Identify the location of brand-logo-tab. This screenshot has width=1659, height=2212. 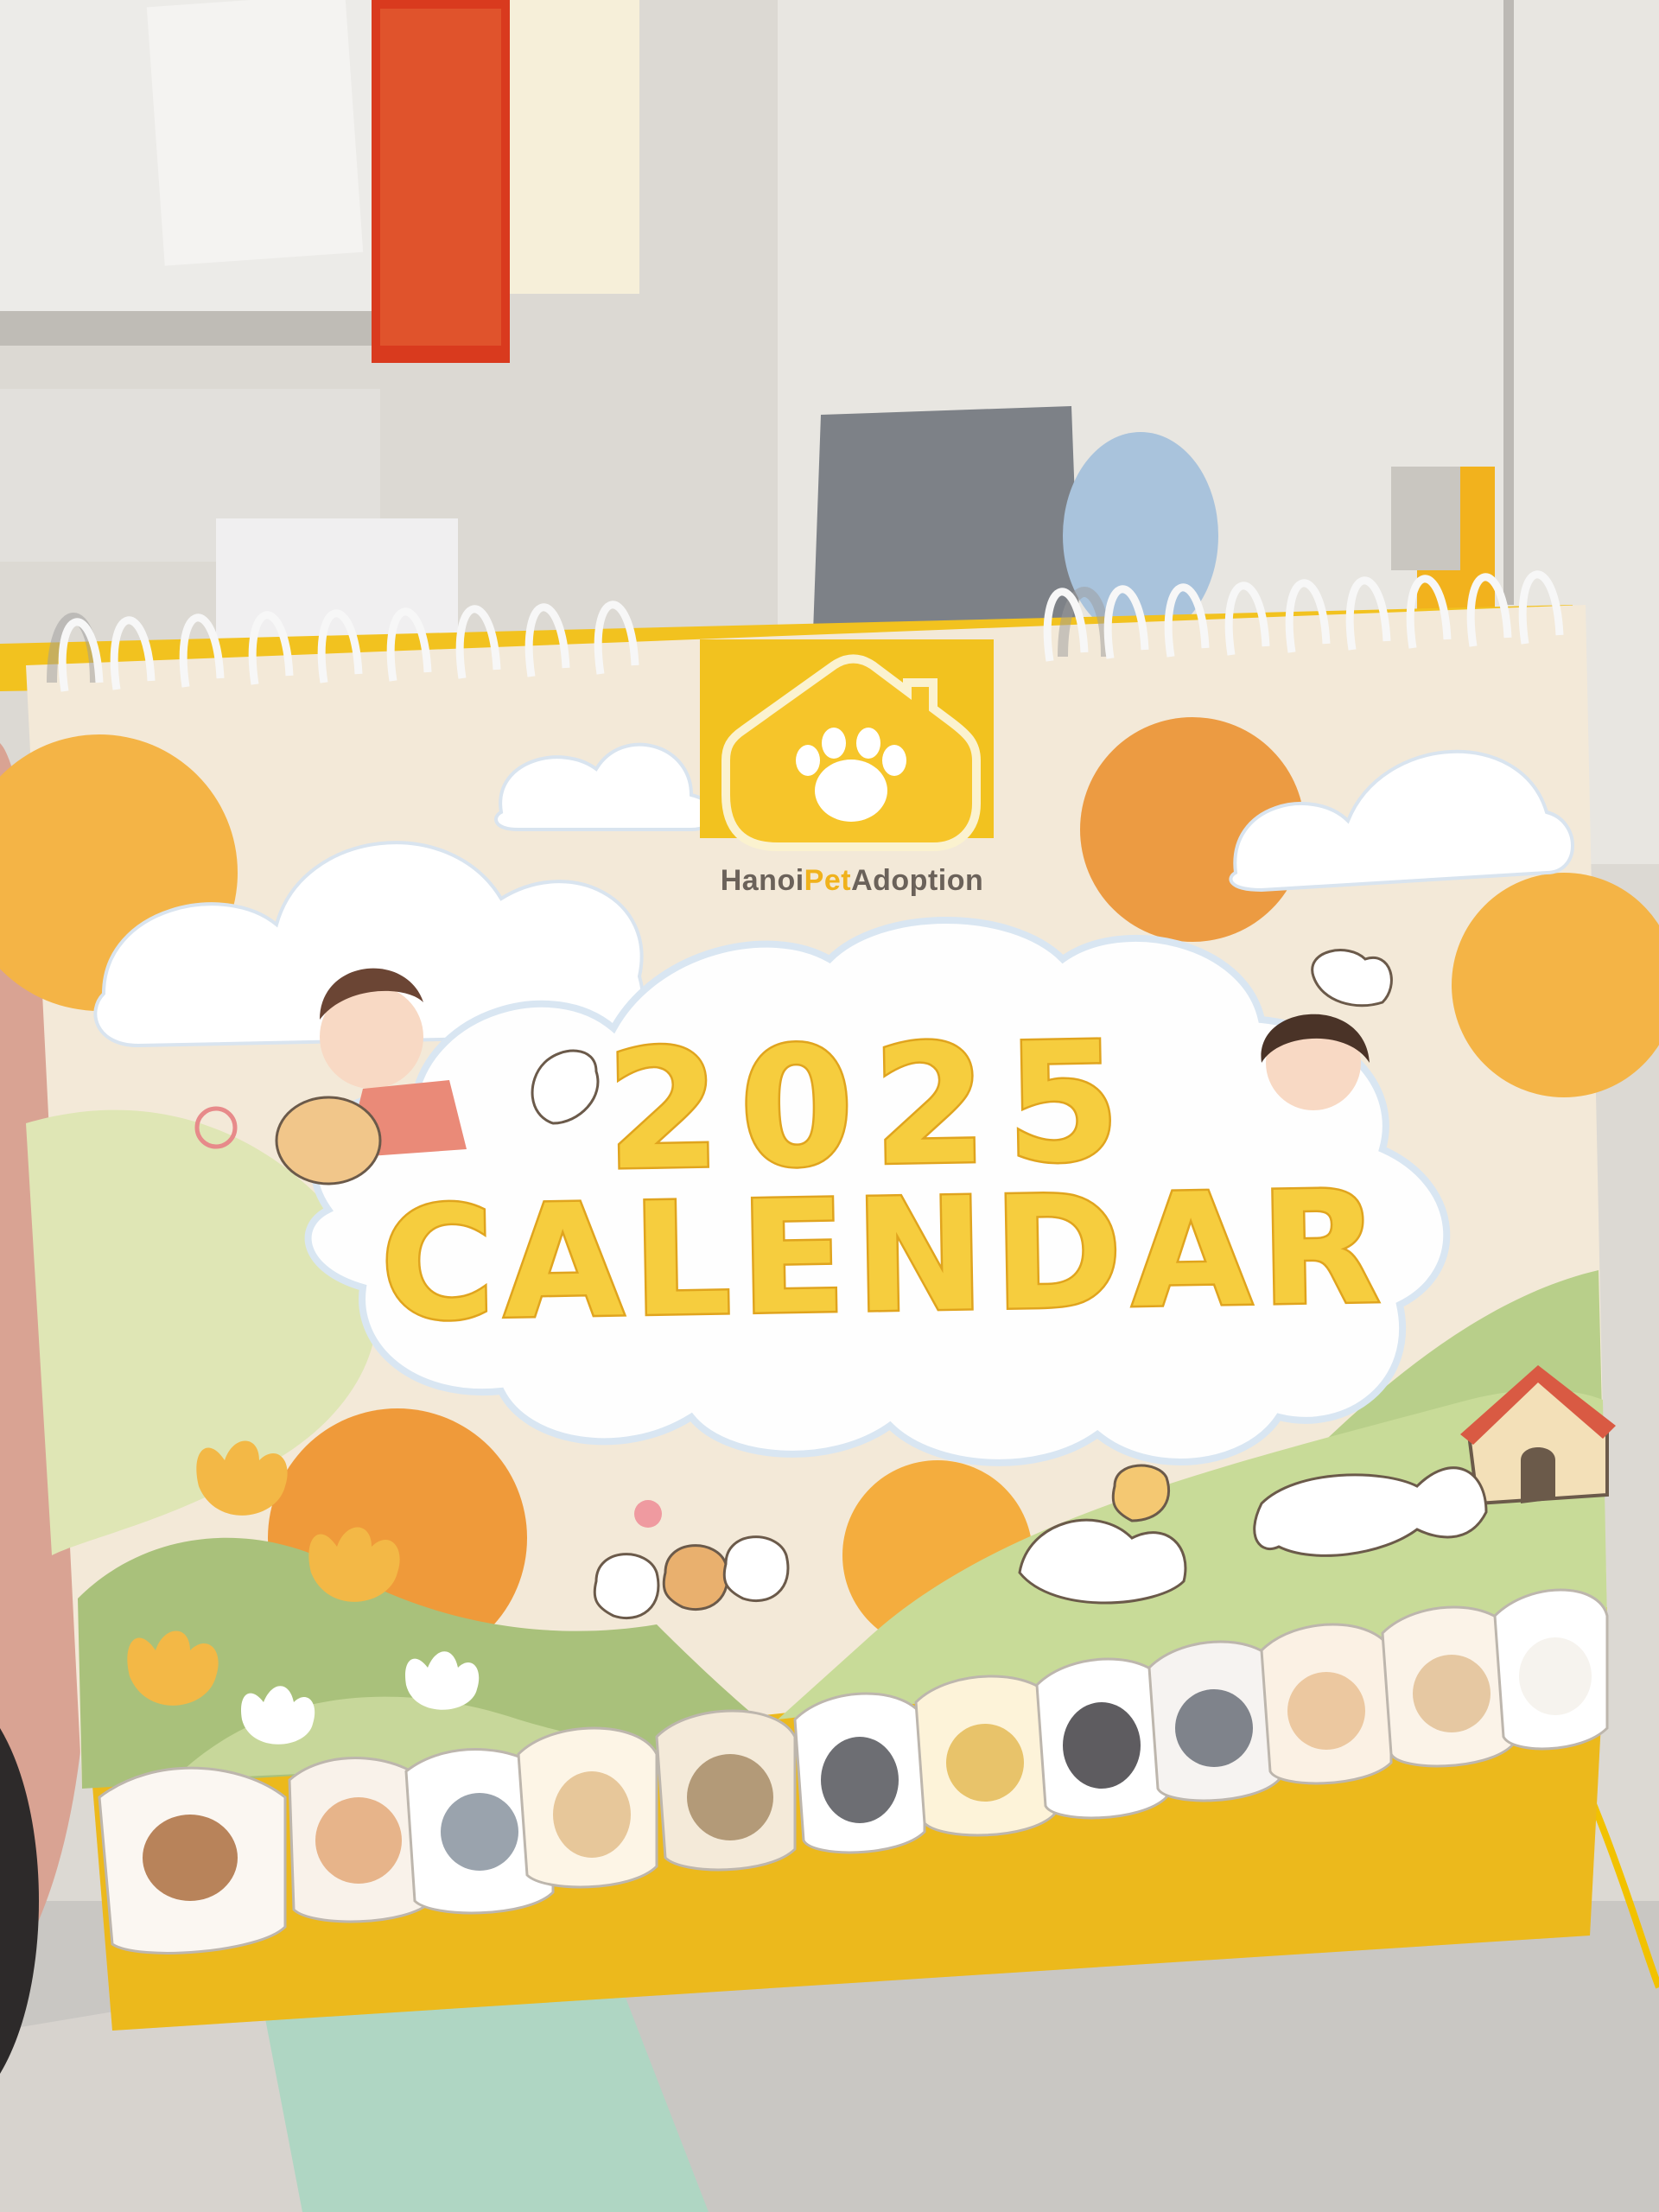
(847, 745).